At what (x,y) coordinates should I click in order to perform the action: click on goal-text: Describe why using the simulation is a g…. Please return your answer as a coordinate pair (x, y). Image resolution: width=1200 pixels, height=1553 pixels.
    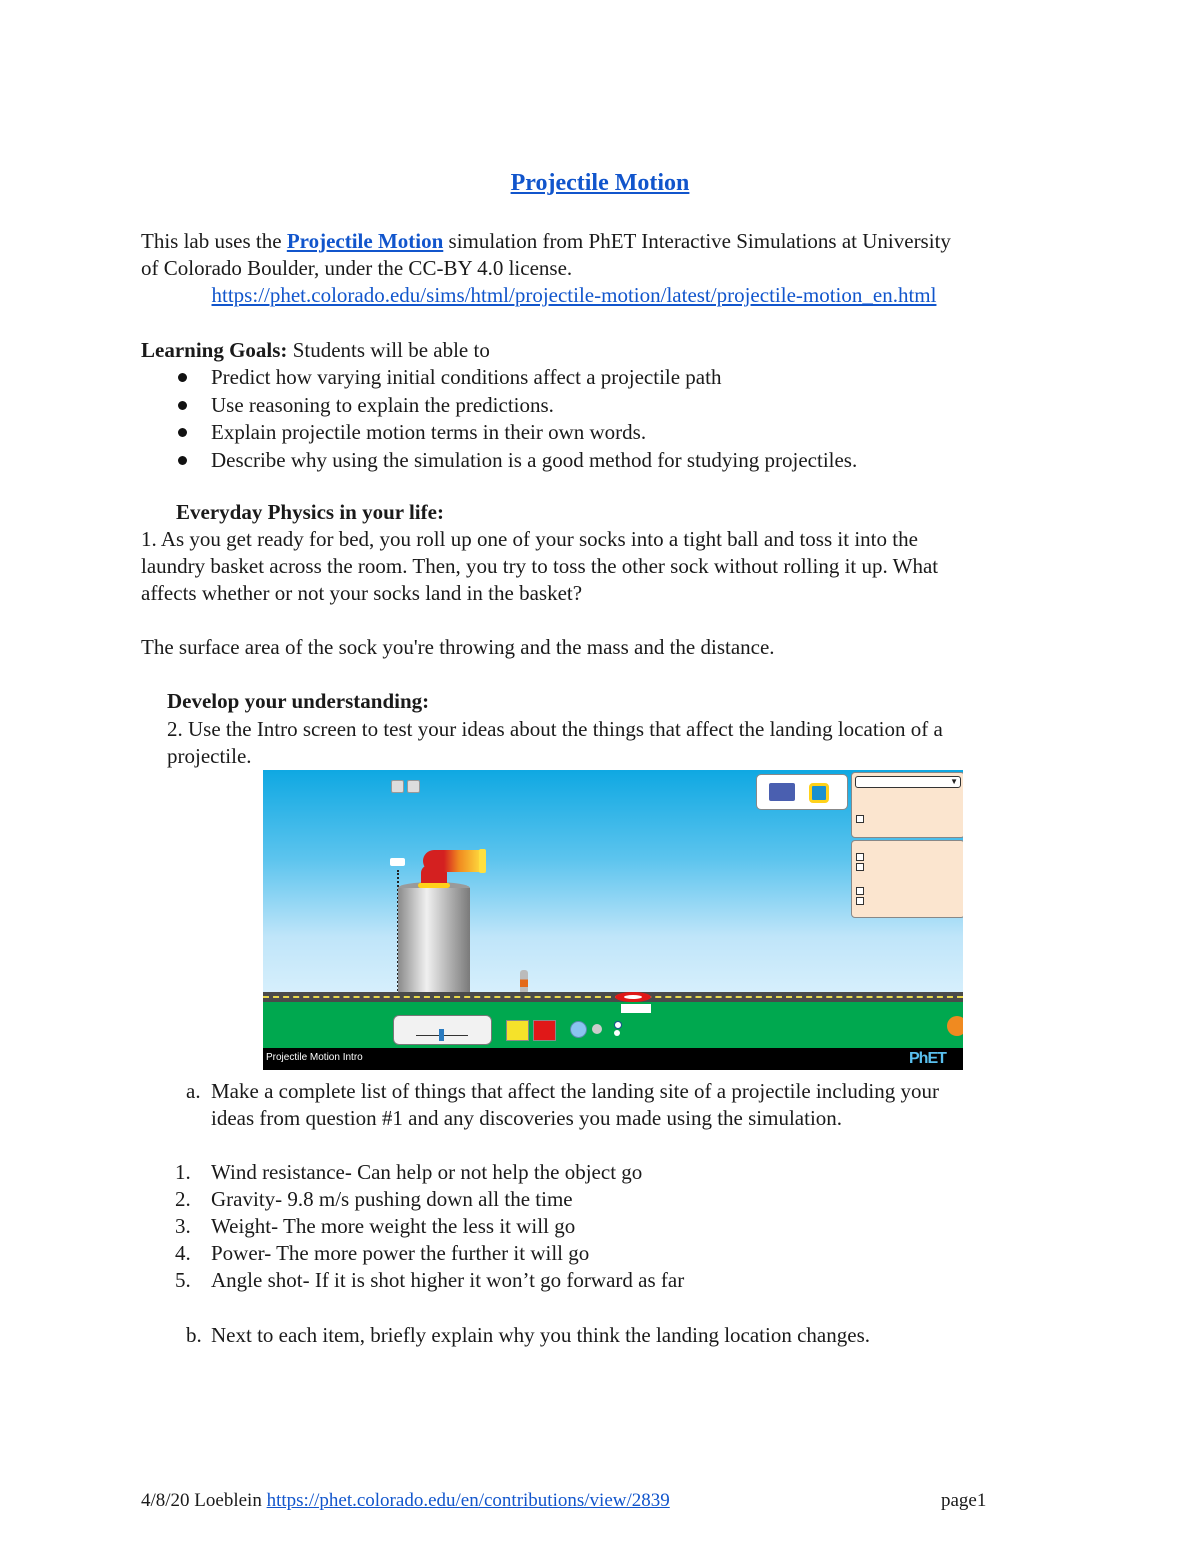
    Looking at the image, I should click on (534, 459).